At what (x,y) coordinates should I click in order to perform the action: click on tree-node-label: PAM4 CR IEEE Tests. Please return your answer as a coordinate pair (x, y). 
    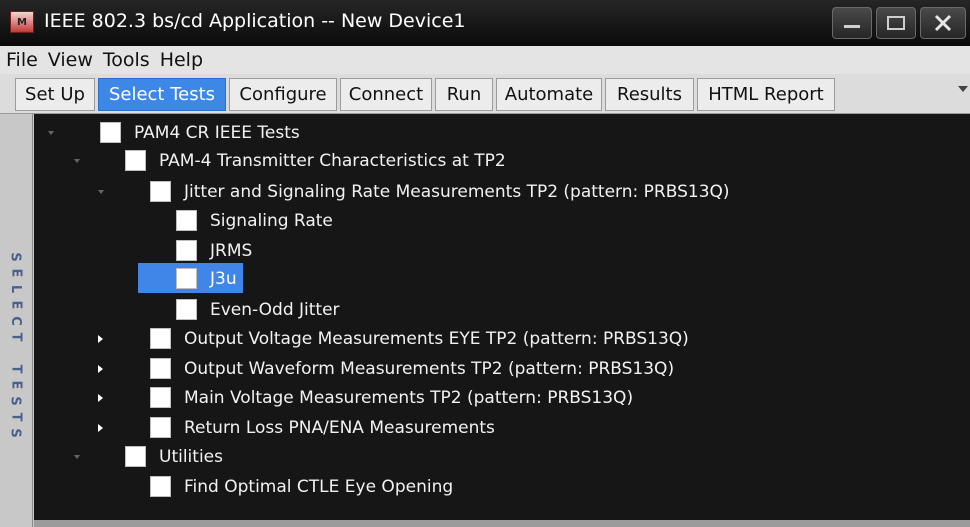
    Looking at the image, I should click on (217, 133).